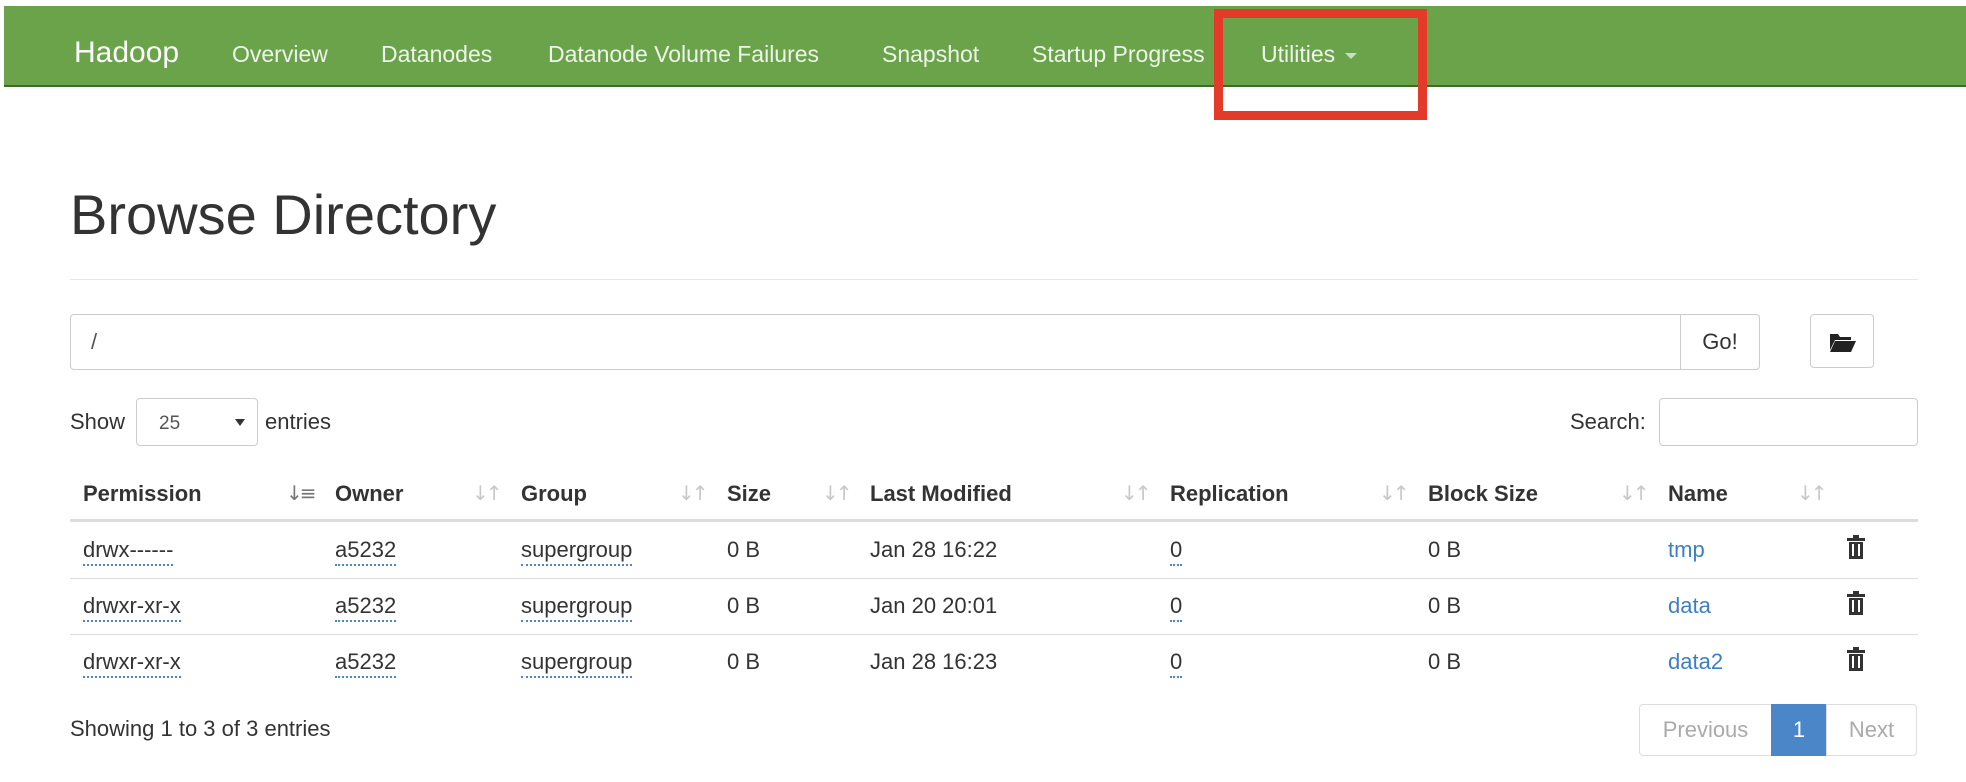 Image resolution: width=1966 pixels, height=782 pixels. What do you see at coordinates (301, 493) in the screenshot?
I see `sort-desc-icon: ↓≡` at bounding box center [301, 493].